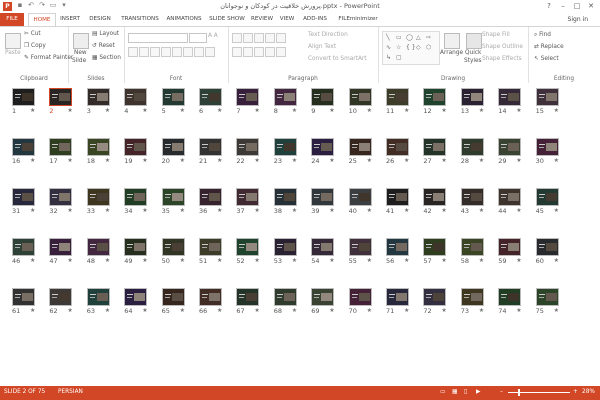  Describe the element at coordinates (465, 392) in the screenshot. I see `reading-view-icon: ▯` at that location.